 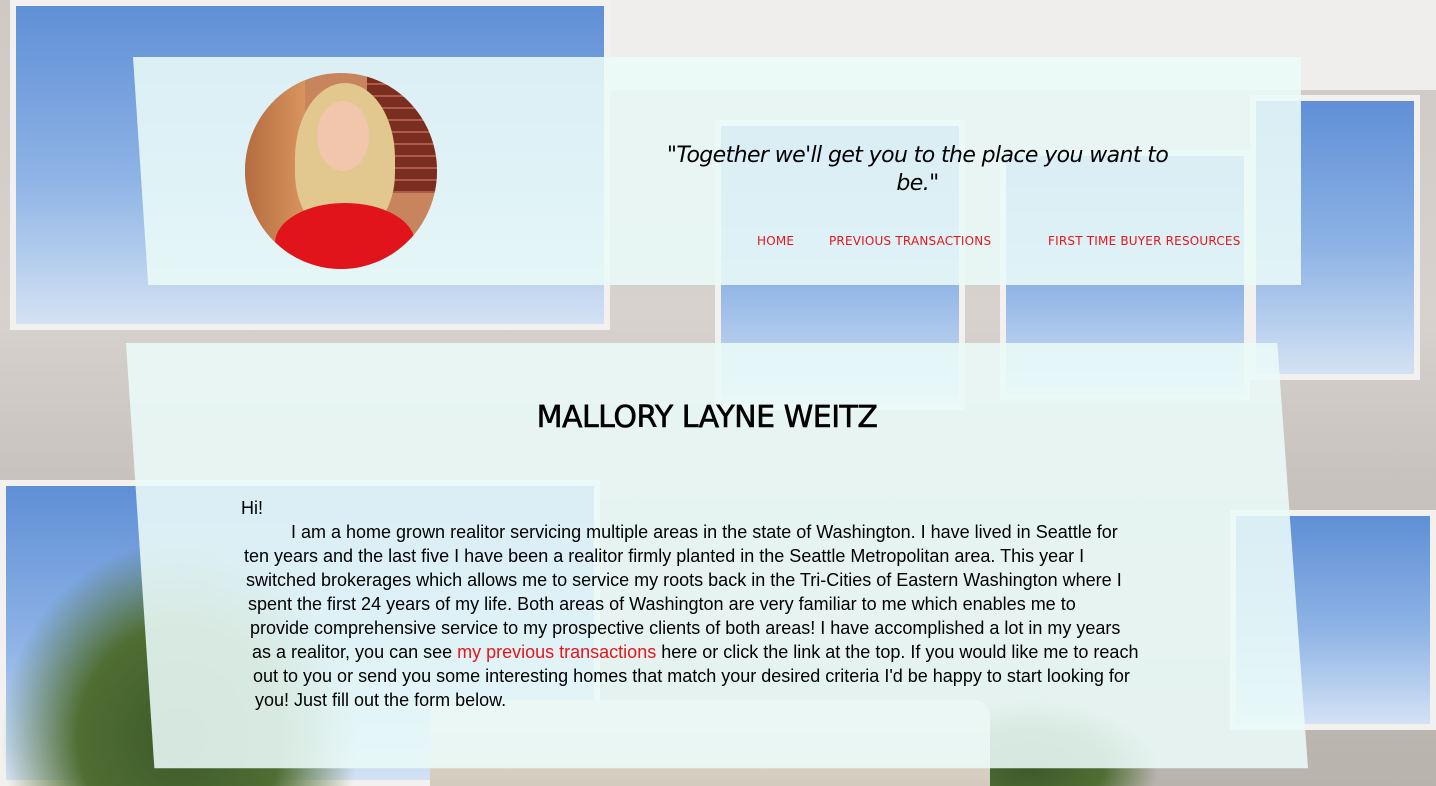 I want to click on nav-home: Home, so click(x=775, y=241).